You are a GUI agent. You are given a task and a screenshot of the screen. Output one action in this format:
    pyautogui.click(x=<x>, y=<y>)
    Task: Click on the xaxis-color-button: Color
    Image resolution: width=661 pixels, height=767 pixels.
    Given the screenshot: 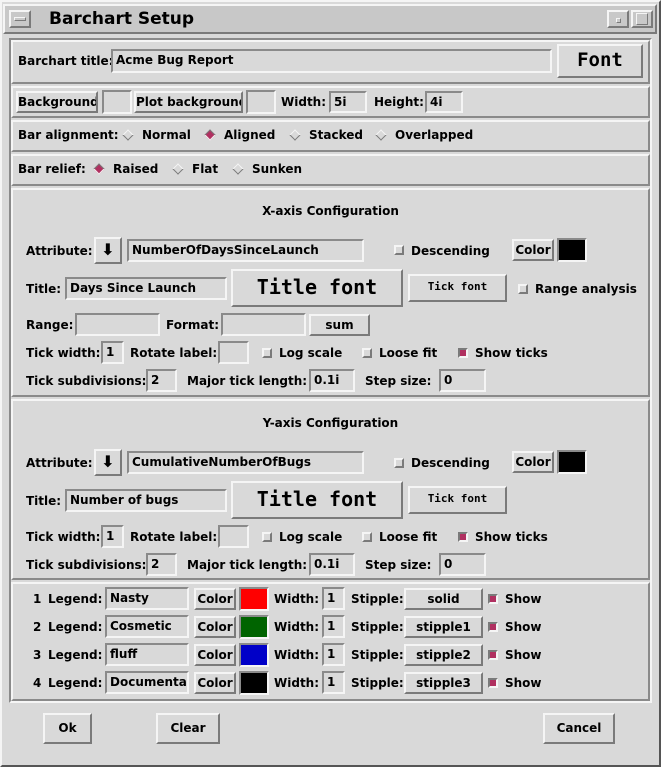 What is the action you would take?
    pyautogui.click(x=533, y=250)
    